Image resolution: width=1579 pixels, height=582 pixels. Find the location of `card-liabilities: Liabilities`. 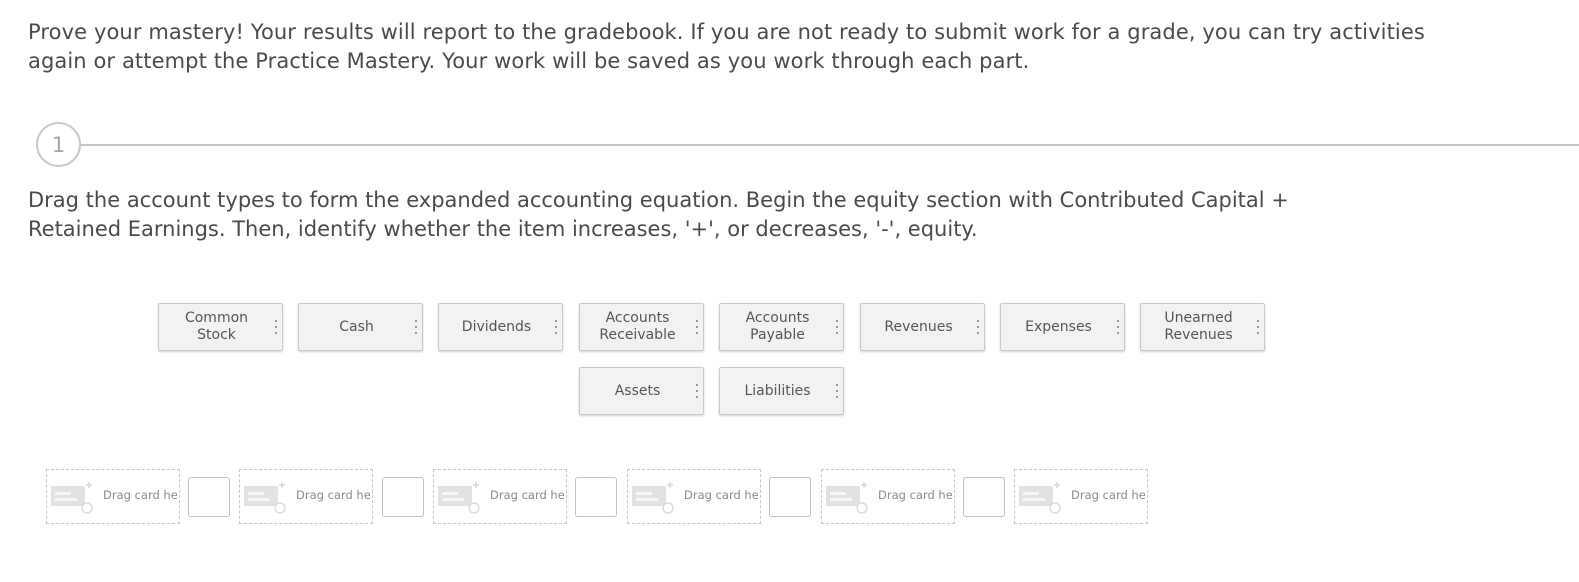

card-liabilities: Liabilities is located at coordinates (781, 391).